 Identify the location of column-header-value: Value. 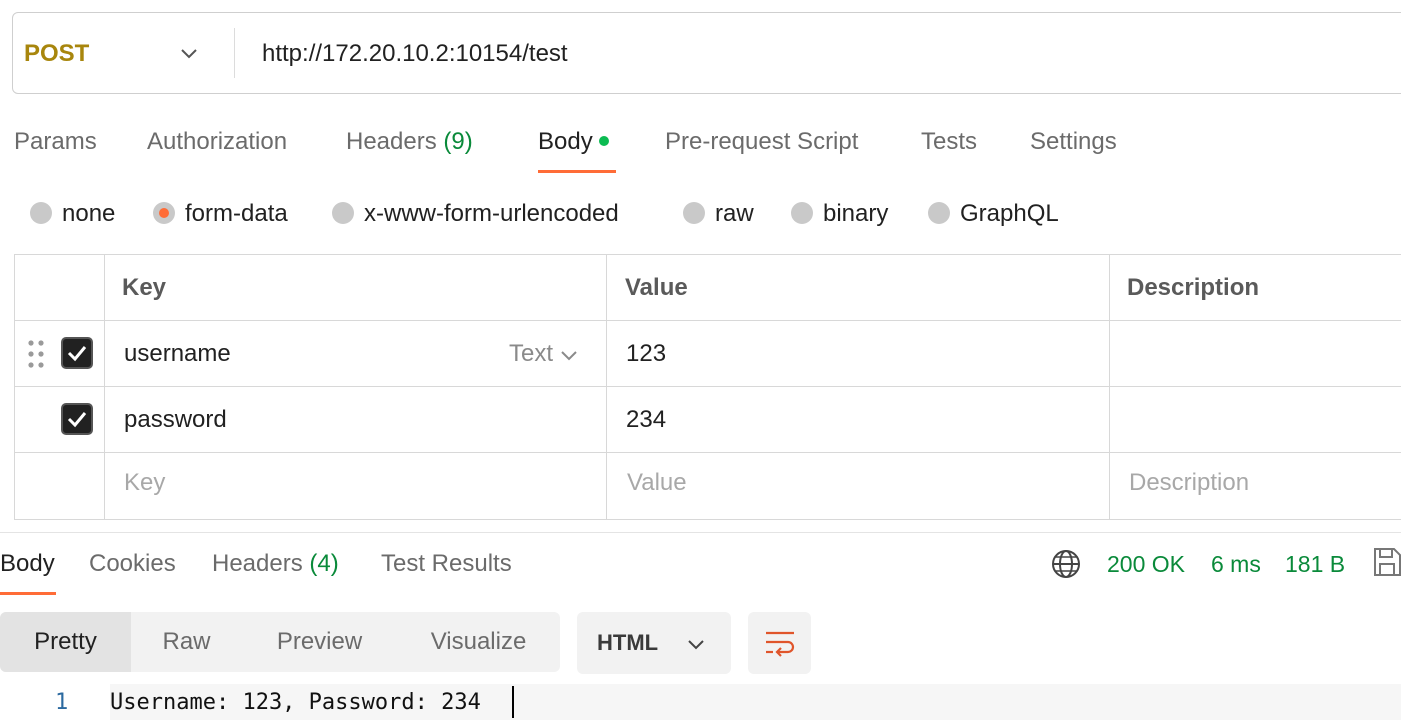
(656, 287).